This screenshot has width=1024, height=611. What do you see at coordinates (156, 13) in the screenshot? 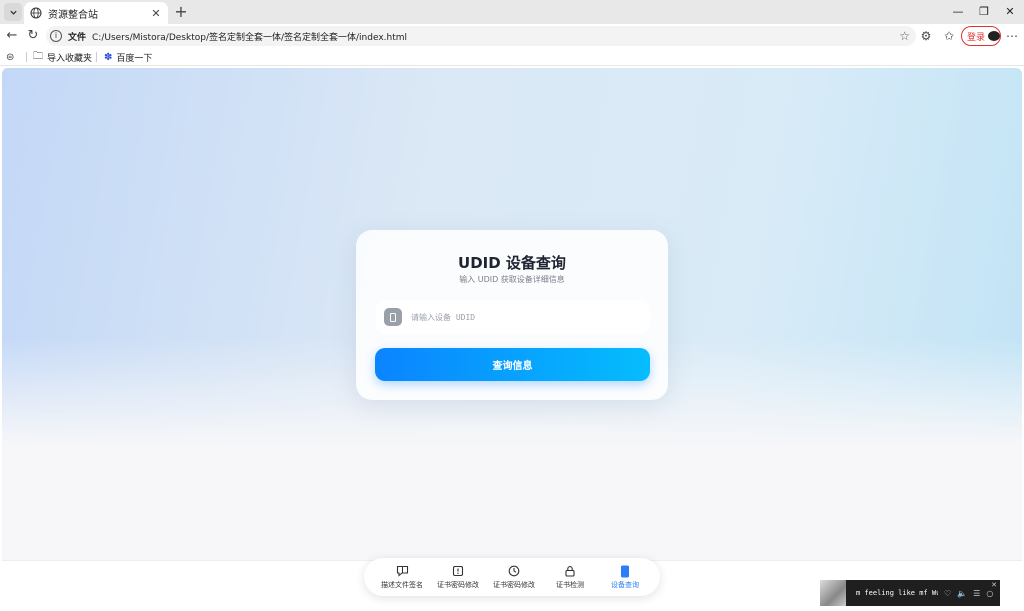
I see `tab-close-icon: ✕` at bounding box center [156, 13].